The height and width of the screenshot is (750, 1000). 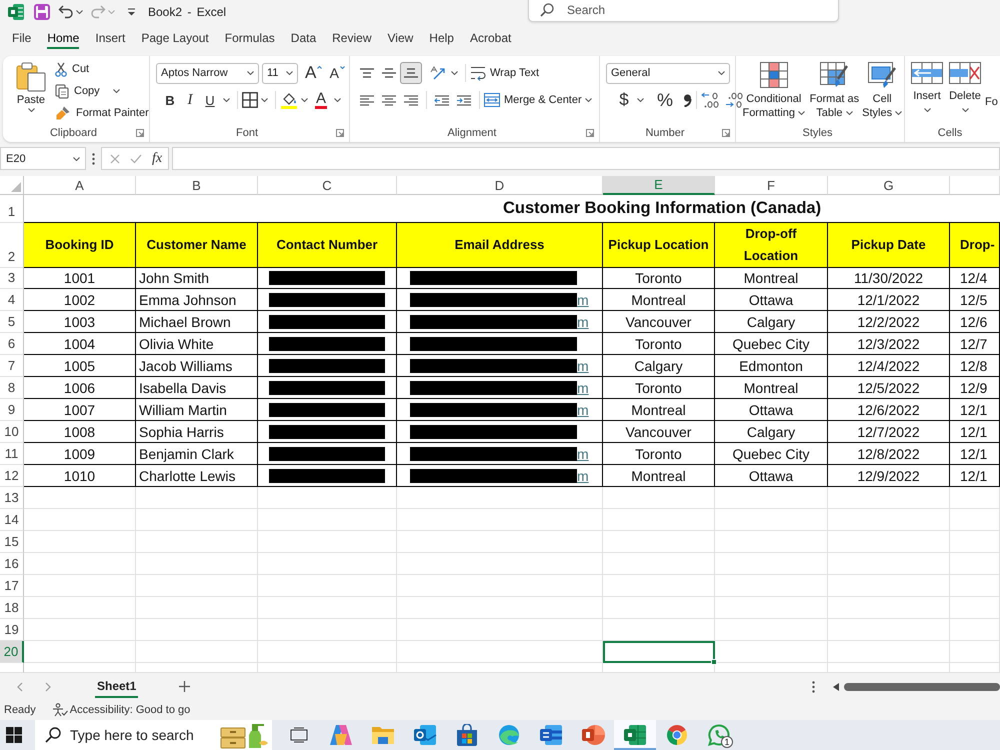 I want to click on save-icon, so click(x=42, y=12).